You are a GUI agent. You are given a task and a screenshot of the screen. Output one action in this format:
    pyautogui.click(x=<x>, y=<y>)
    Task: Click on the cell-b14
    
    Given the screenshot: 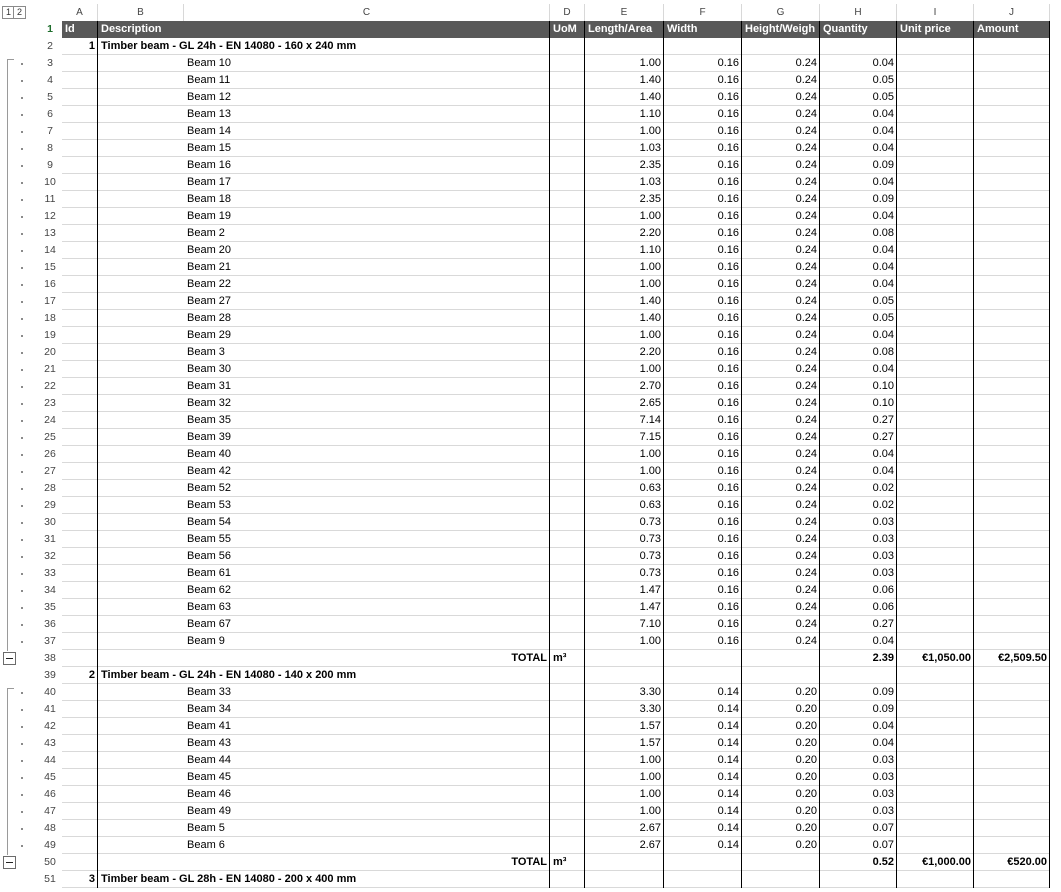 What is the action you would take?
    pyautogui.click(x=141, y=250)
    